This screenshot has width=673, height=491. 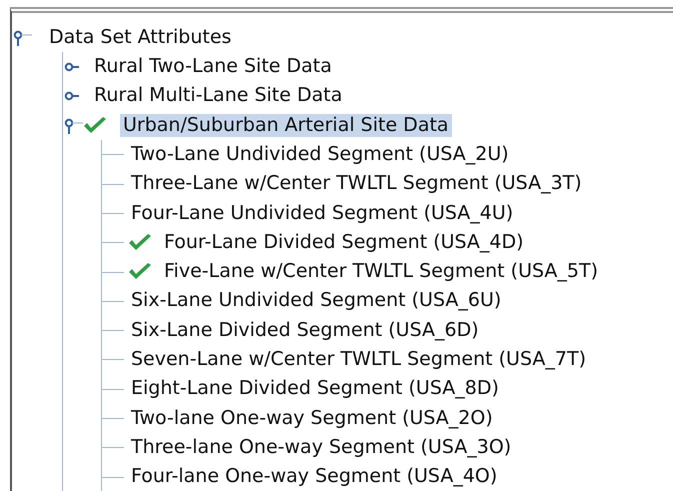 I want to click on tree-node-label: Five-Lane w/Center TWLTL Segment (USA_5T), so click(x=381, y=272).